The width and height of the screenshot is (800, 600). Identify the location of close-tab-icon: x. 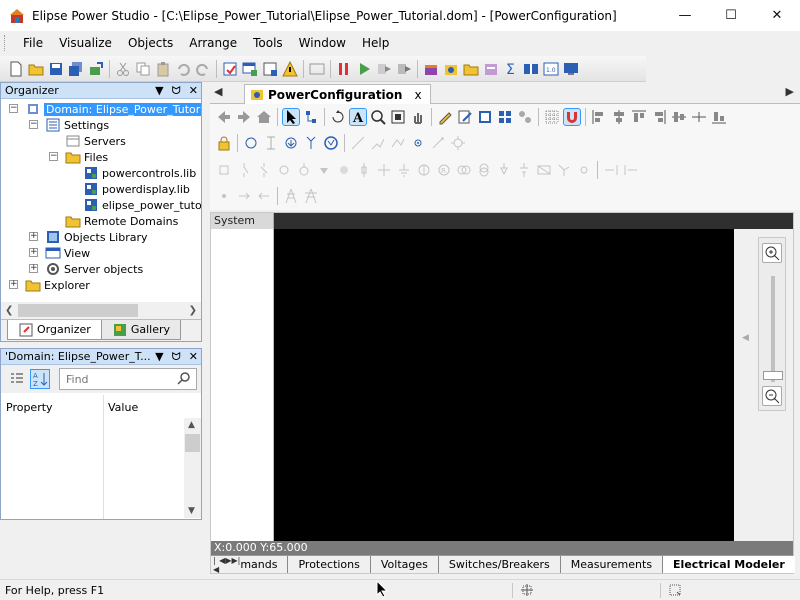
(417, 95).